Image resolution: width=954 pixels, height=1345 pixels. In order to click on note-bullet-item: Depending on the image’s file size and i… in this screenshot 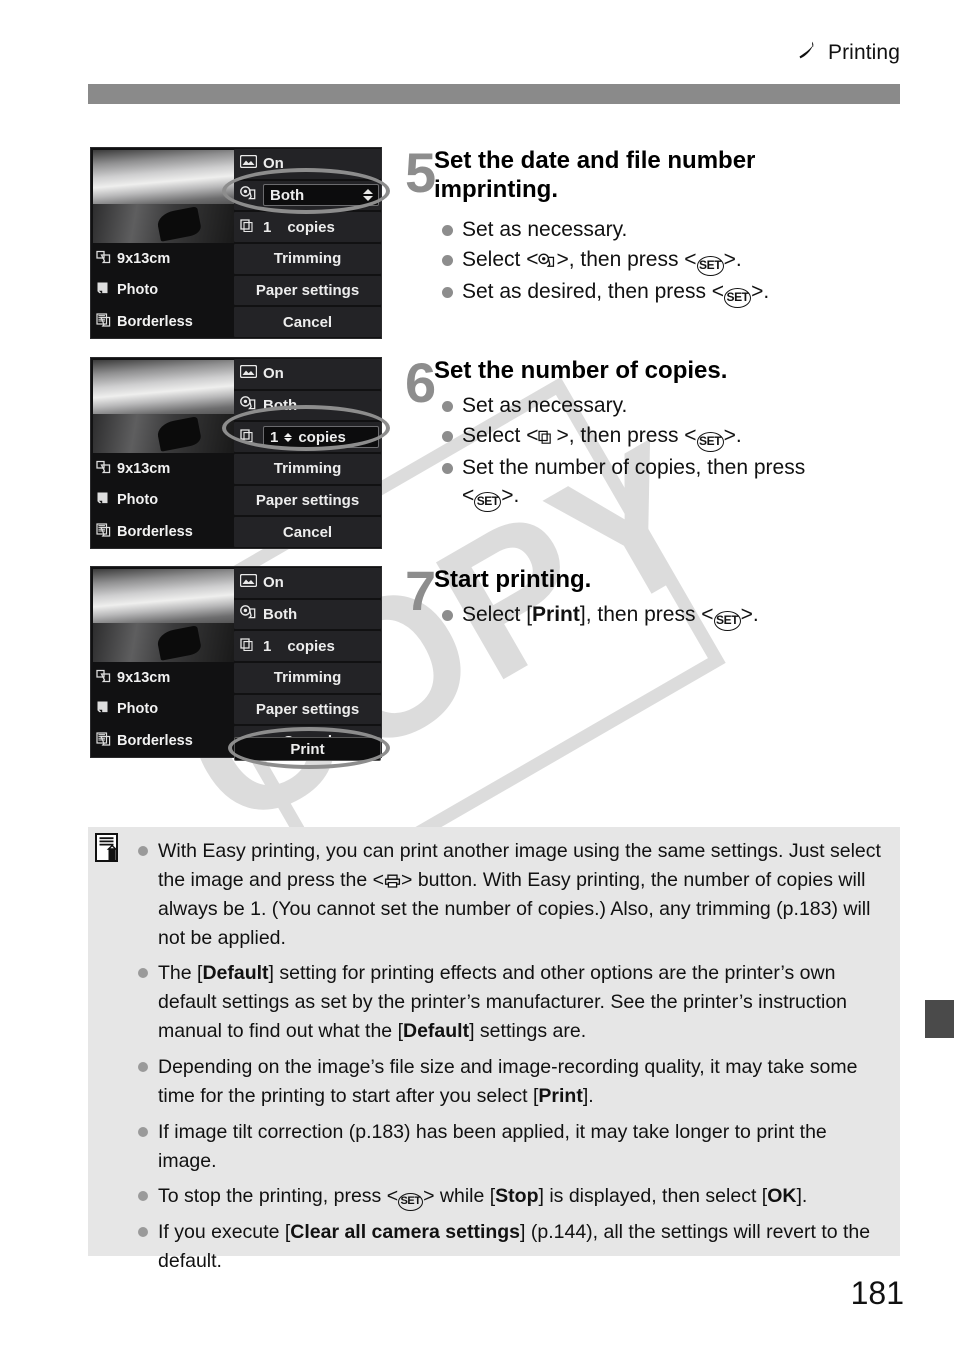, I will do `click(512, 1082)`.